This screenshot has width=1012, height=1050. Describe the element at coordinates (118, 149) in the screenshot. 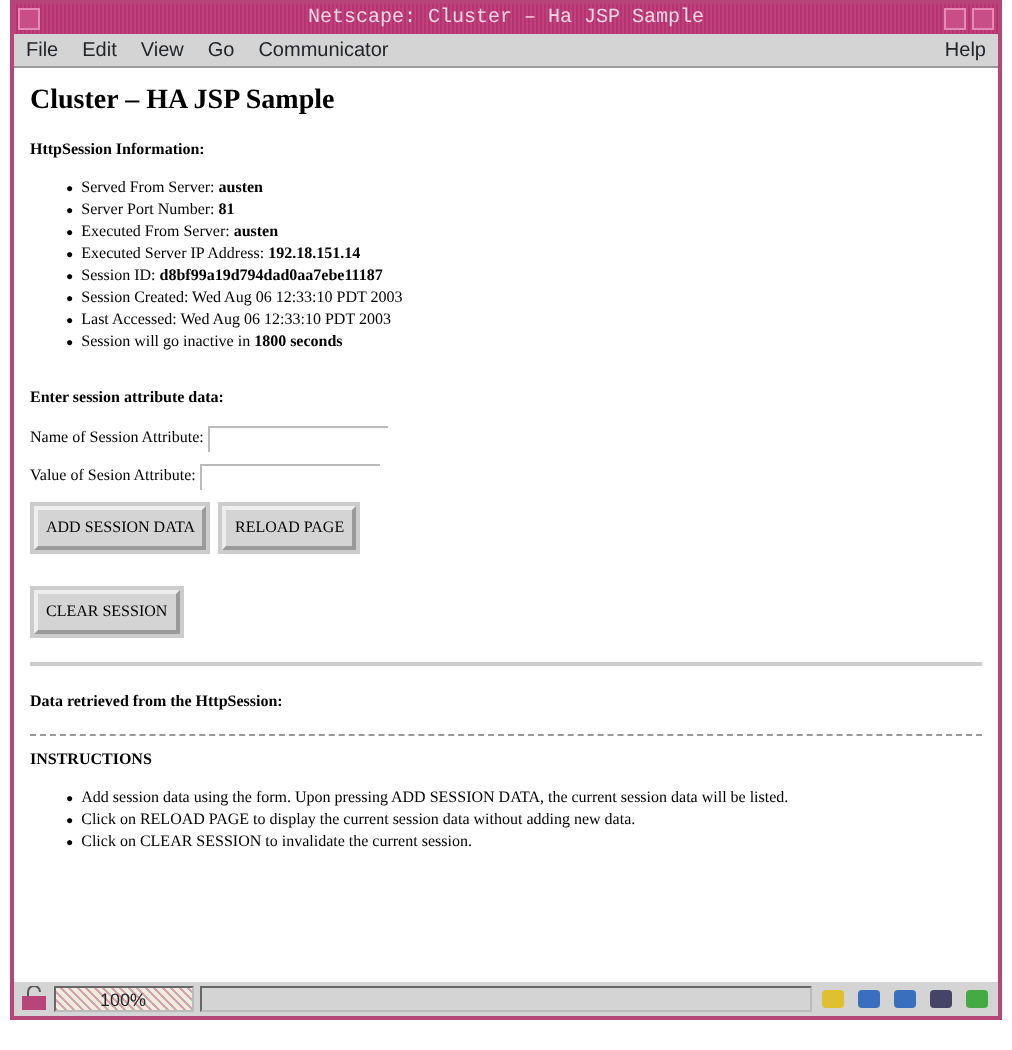

I see `section-heading: HttpSession Information:` at that location.